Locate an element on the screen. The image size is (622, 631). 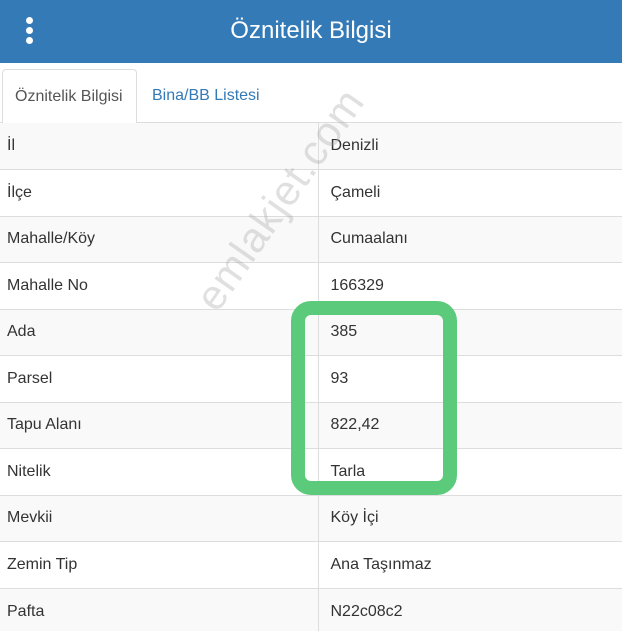
header-bar: Öznitelik Bilgisi is located at coordinates (311, 31).